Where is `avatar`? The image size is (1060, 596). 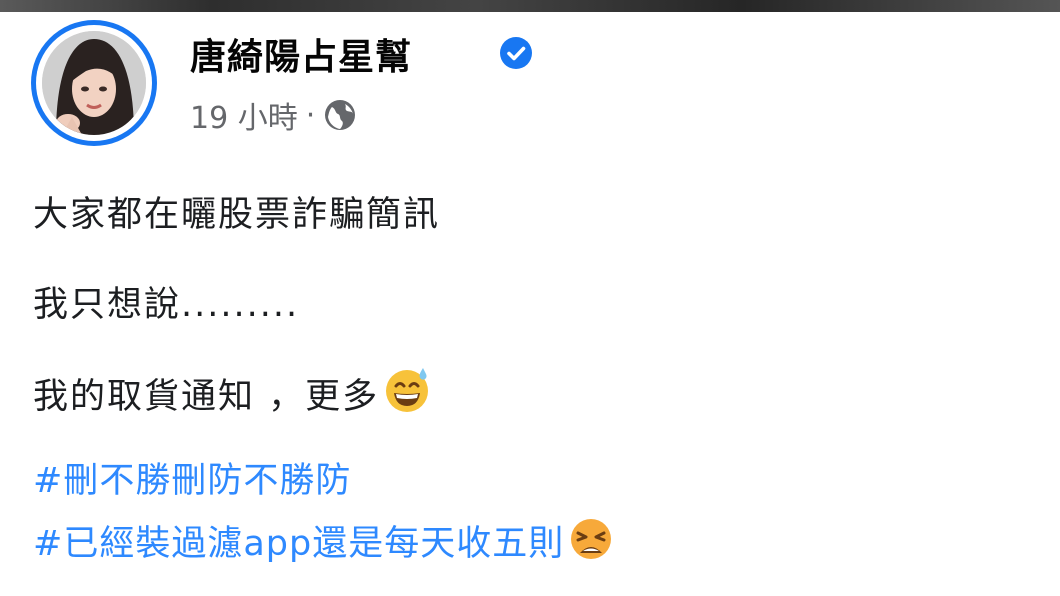 avatar is located at coordinates (94, 83).